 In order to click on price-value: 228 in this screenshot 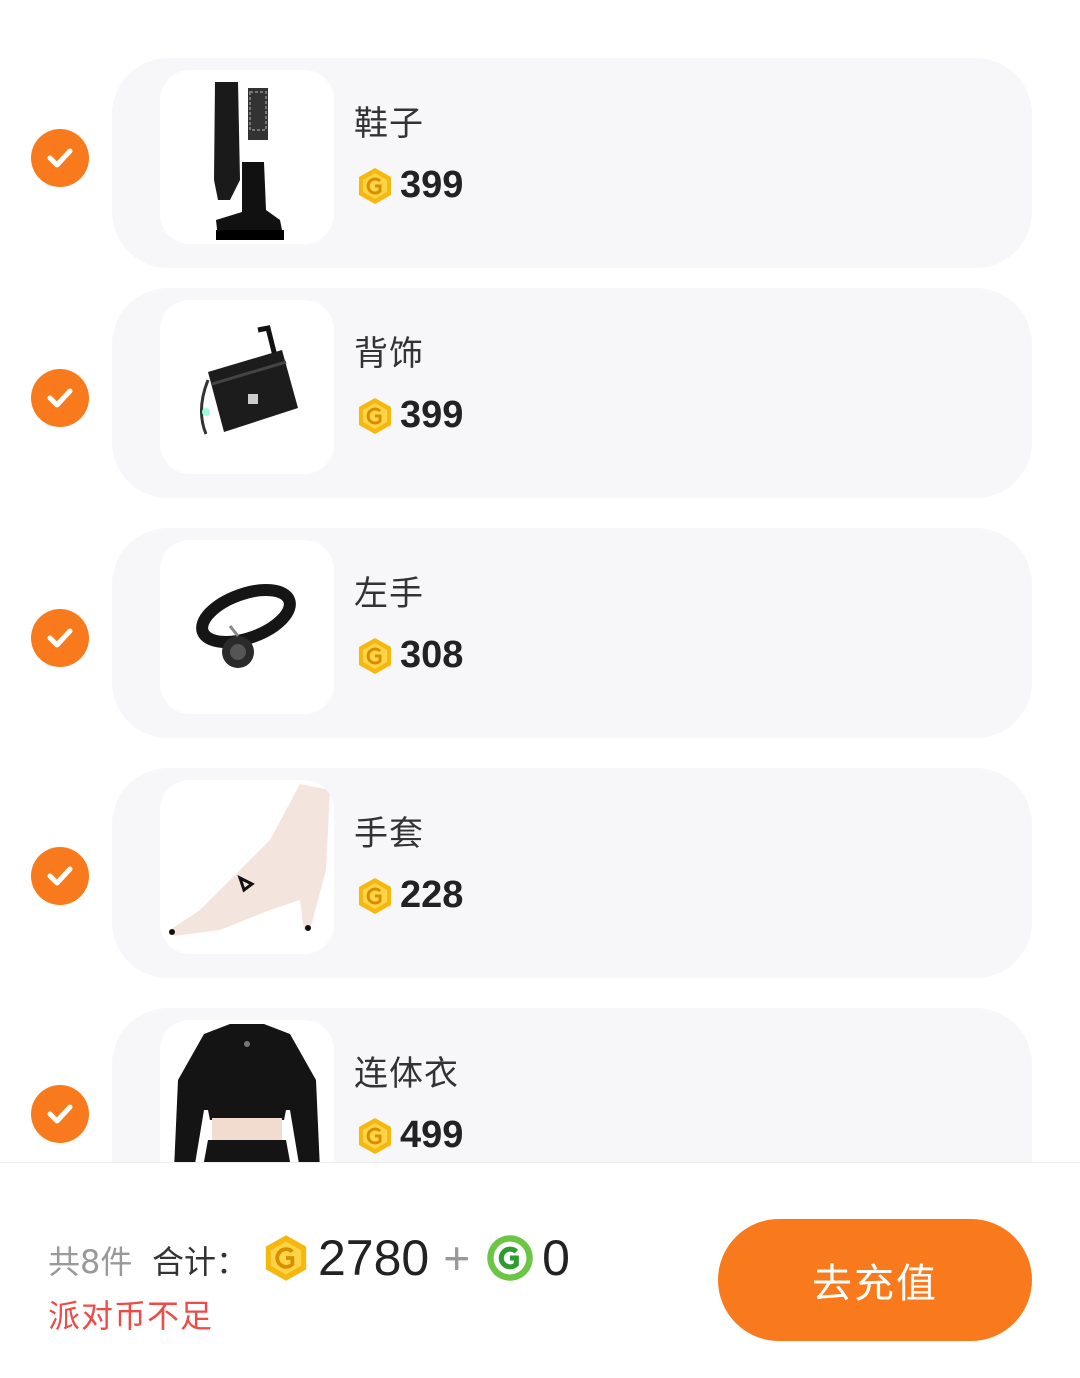, I will do `click(432, 895)`.